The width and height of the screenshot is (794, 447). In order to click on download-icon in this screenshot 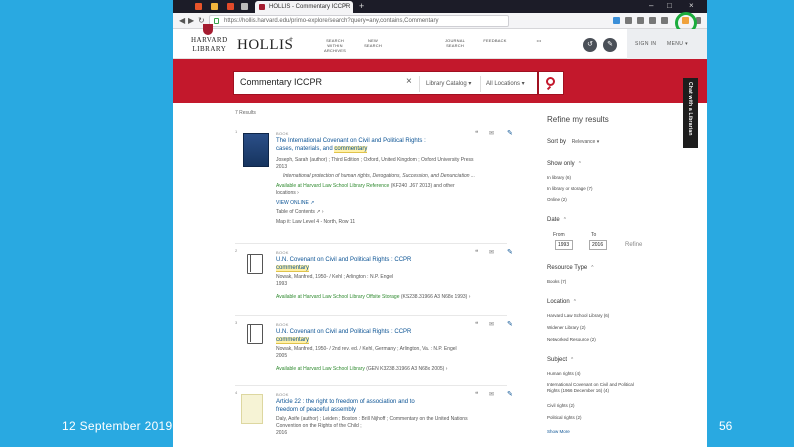, I will do `click(616, 20)`.